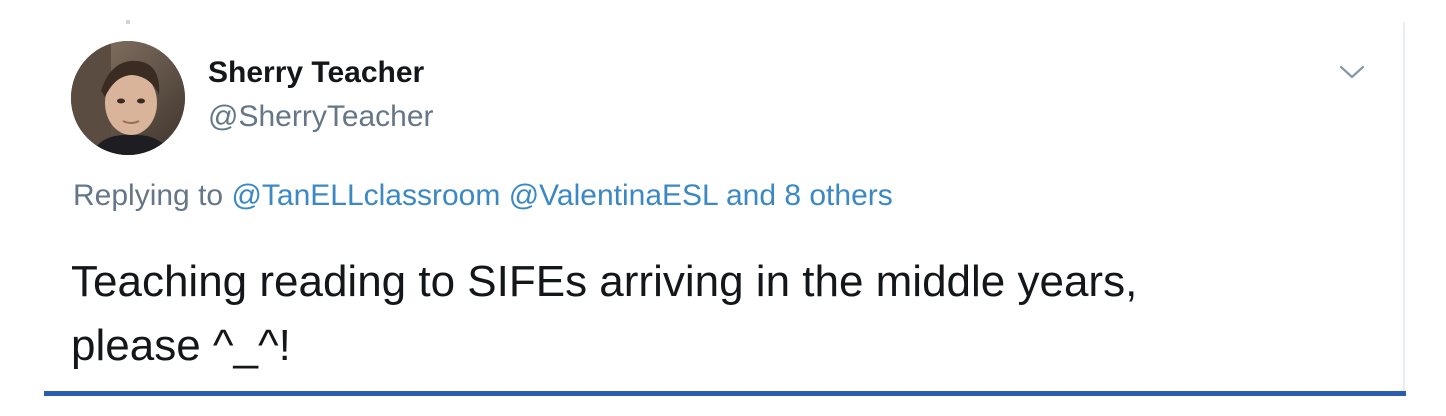 The image size is (1446, 416). What do you see at coordinates (809, 195) in the screenshot?
I see `others-link: and 8 others` at bounding box center [809, 195].